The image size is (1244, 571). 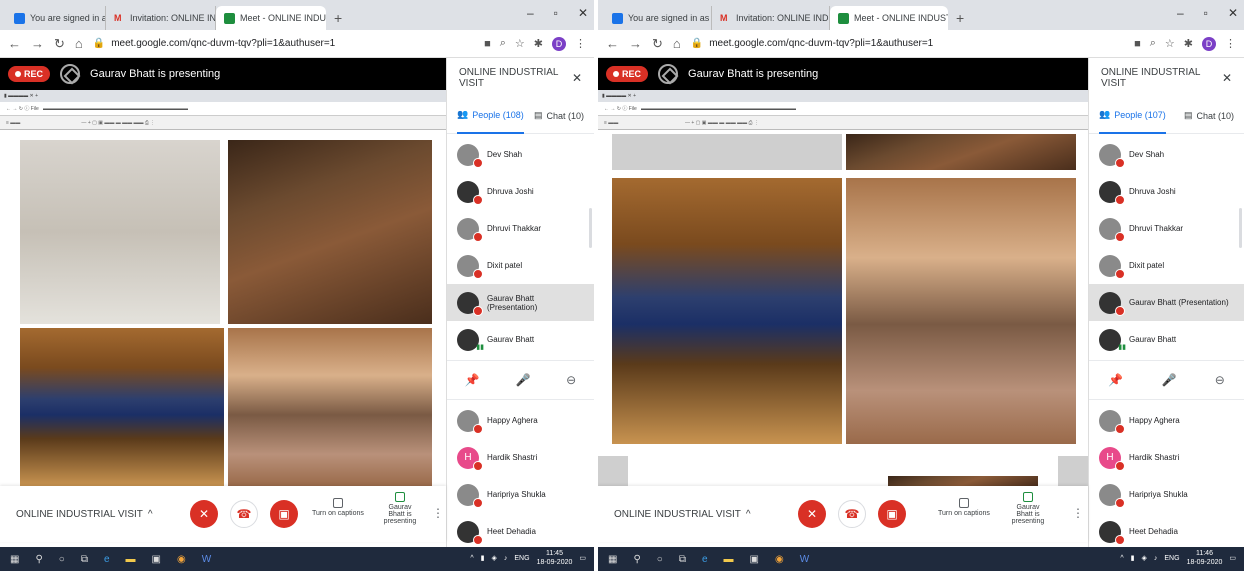 I want to click on tab-people: 👥 People (108), so click(x=490, y=116).